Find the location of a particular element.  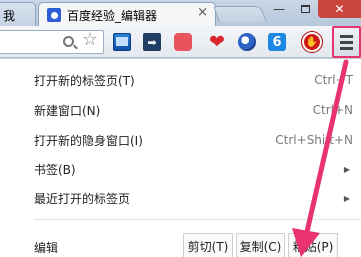

hamburger-icon is located at coordinates (346, 36).